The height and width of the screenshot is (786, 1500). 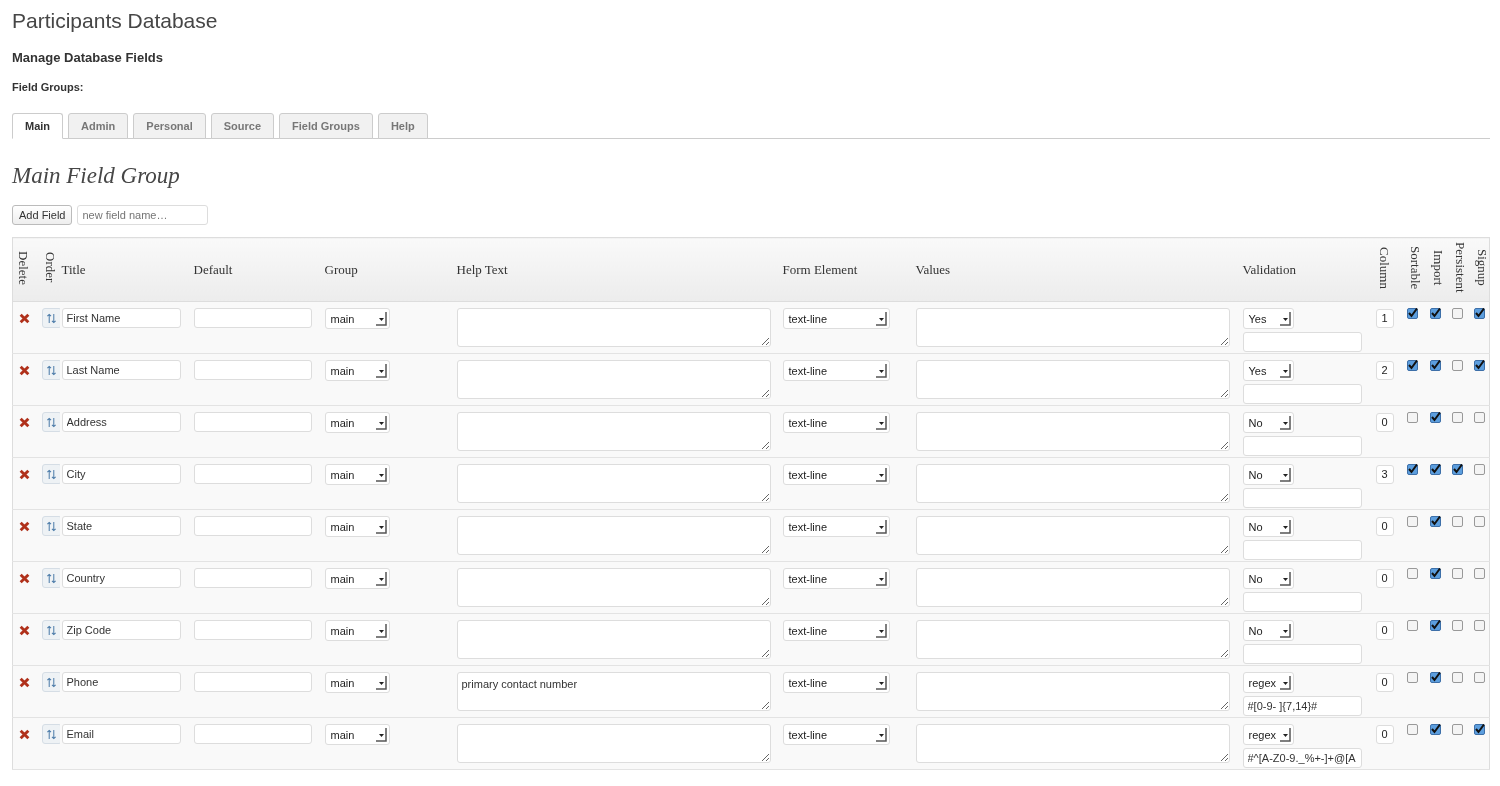 What do you see at coordinates (169, 126) in the screenshot?
I see `tab: Personal` at bounding box center [169, 126].